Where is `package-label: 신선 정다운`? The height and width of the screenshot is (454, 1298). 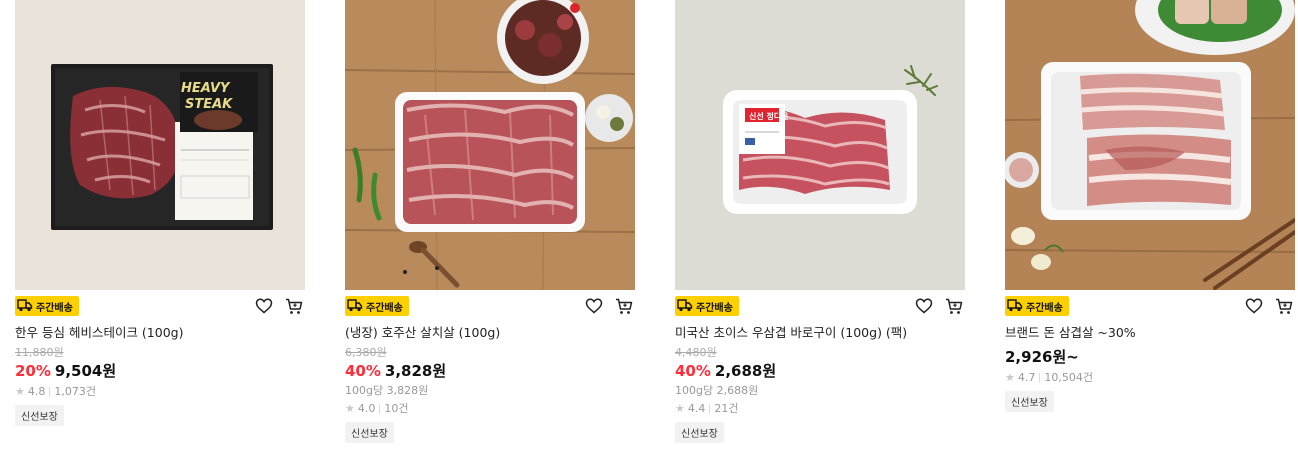 package-label: 신선 정다운 is located at coordinates (769, 116).